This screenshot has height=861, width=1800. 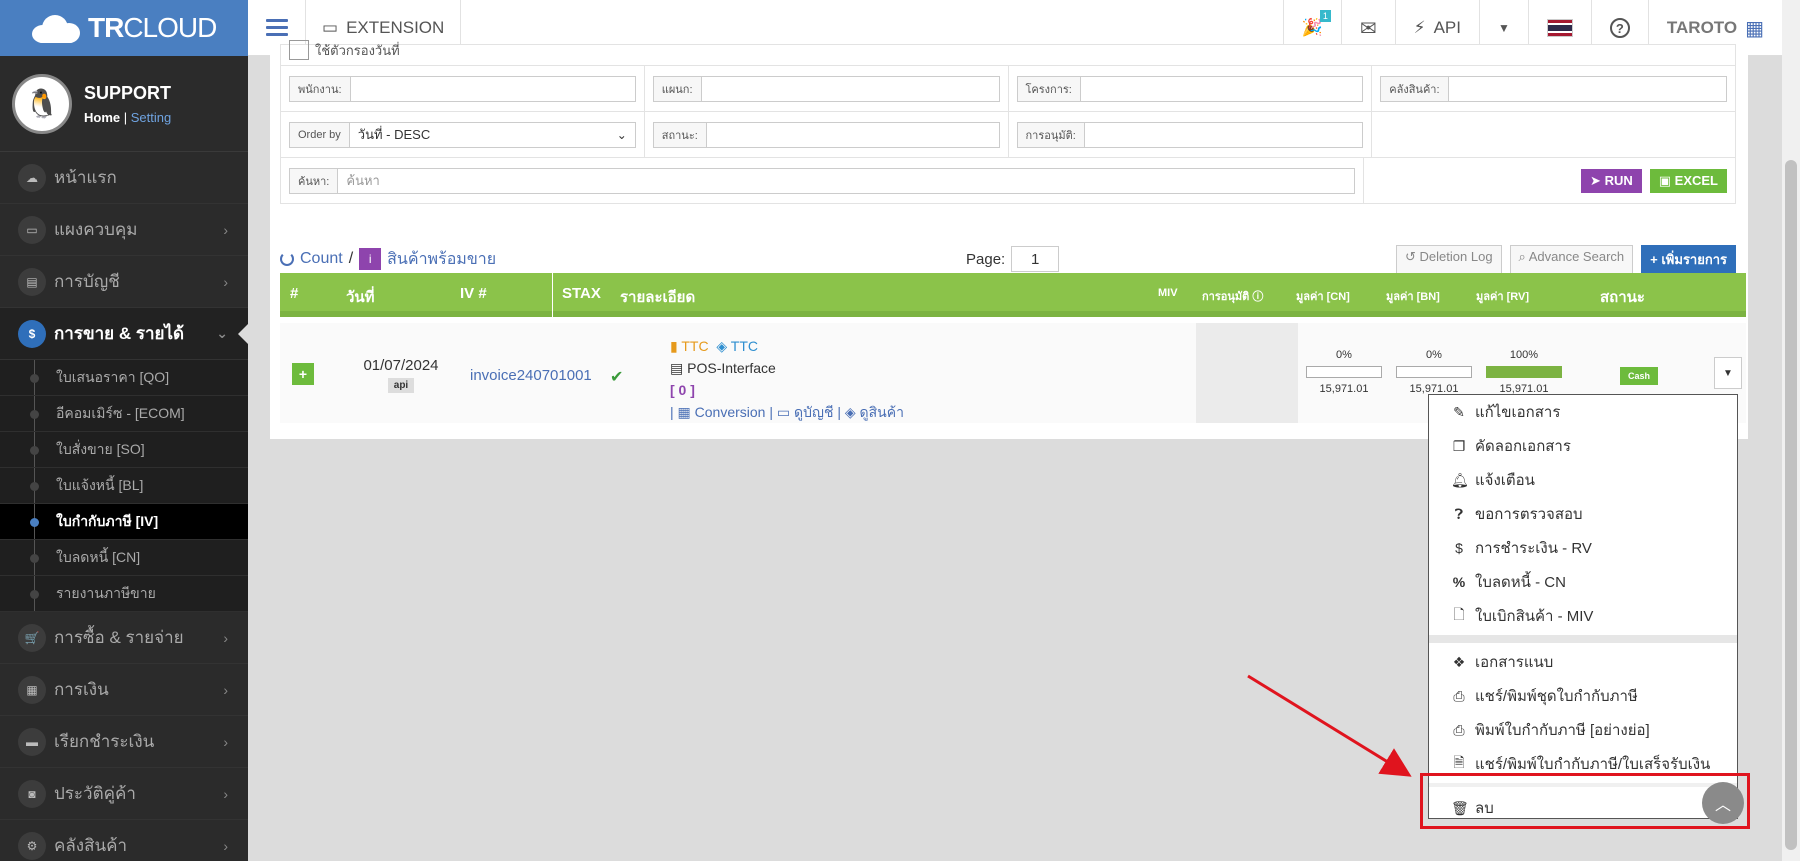 I want to click on orderby-select: วันที่ - DESC ⌄, so click(x=492, y=135).